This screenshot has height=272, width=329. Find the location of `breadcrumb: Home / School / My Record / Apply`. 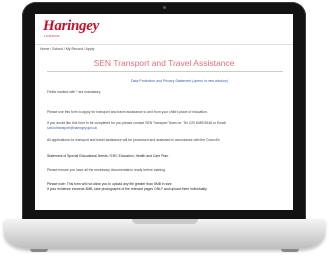

breadcrumb: Home / School / My Record / Apply is located at coordinates (67, 49).